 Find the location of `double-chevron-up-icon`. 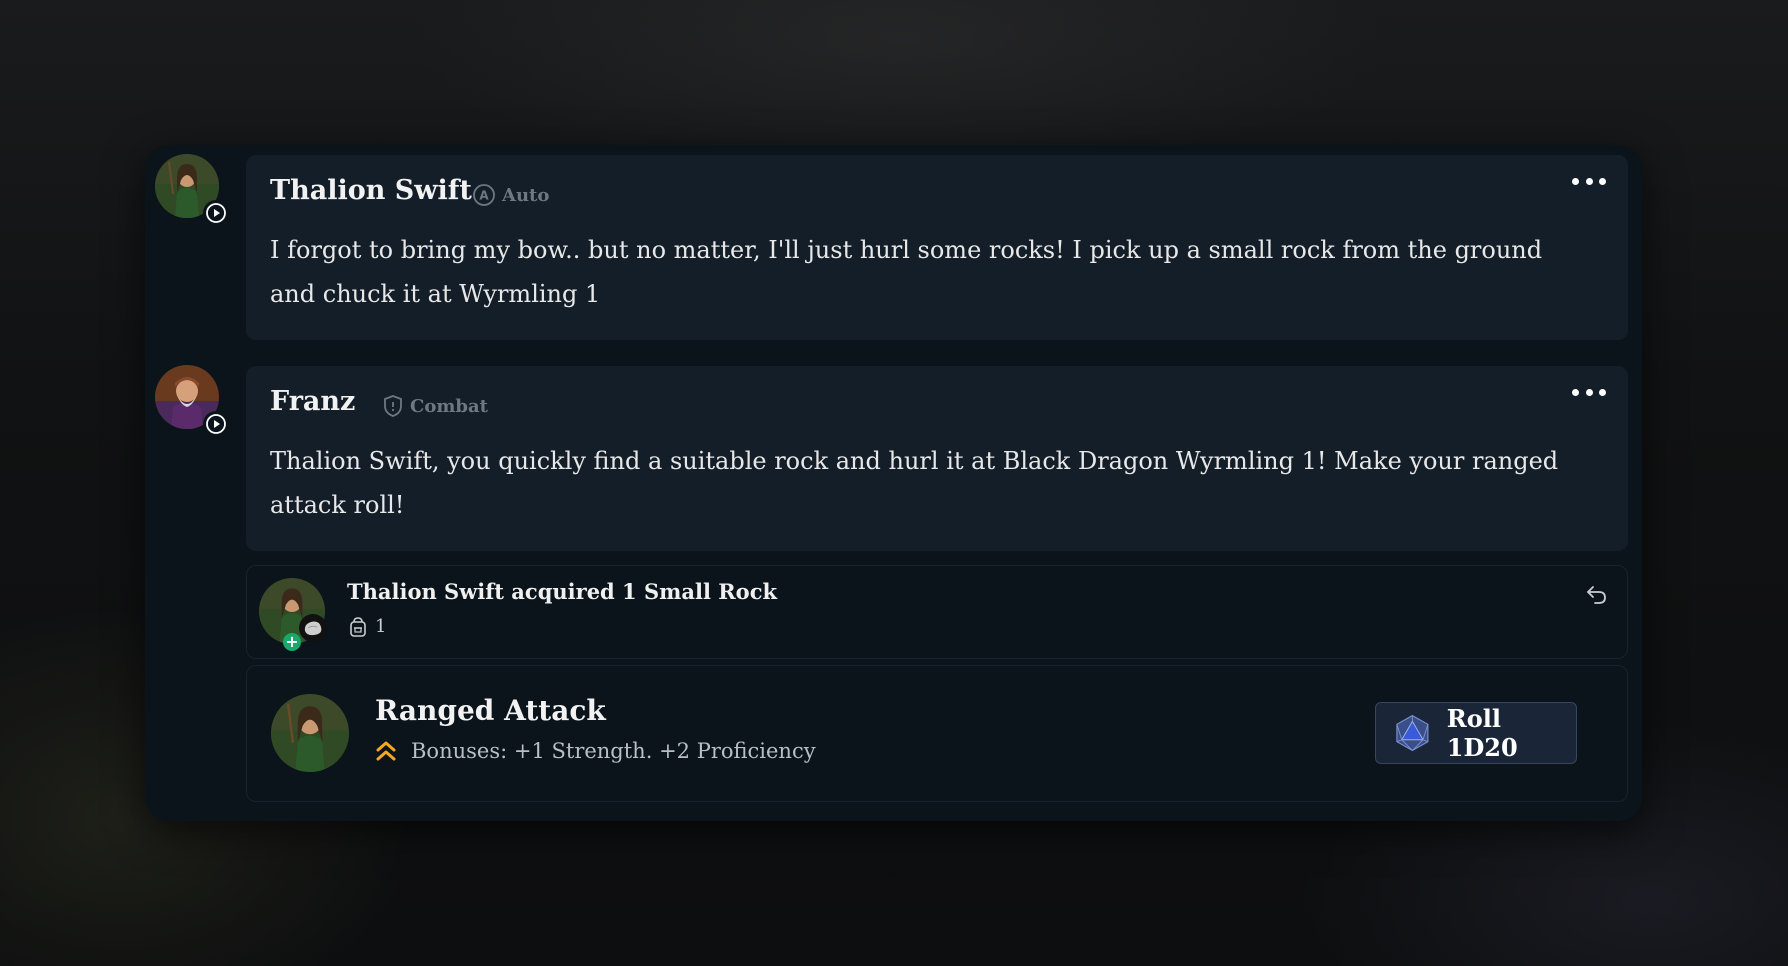

double-chevron-up-icon is located at coordinates (386, 751).